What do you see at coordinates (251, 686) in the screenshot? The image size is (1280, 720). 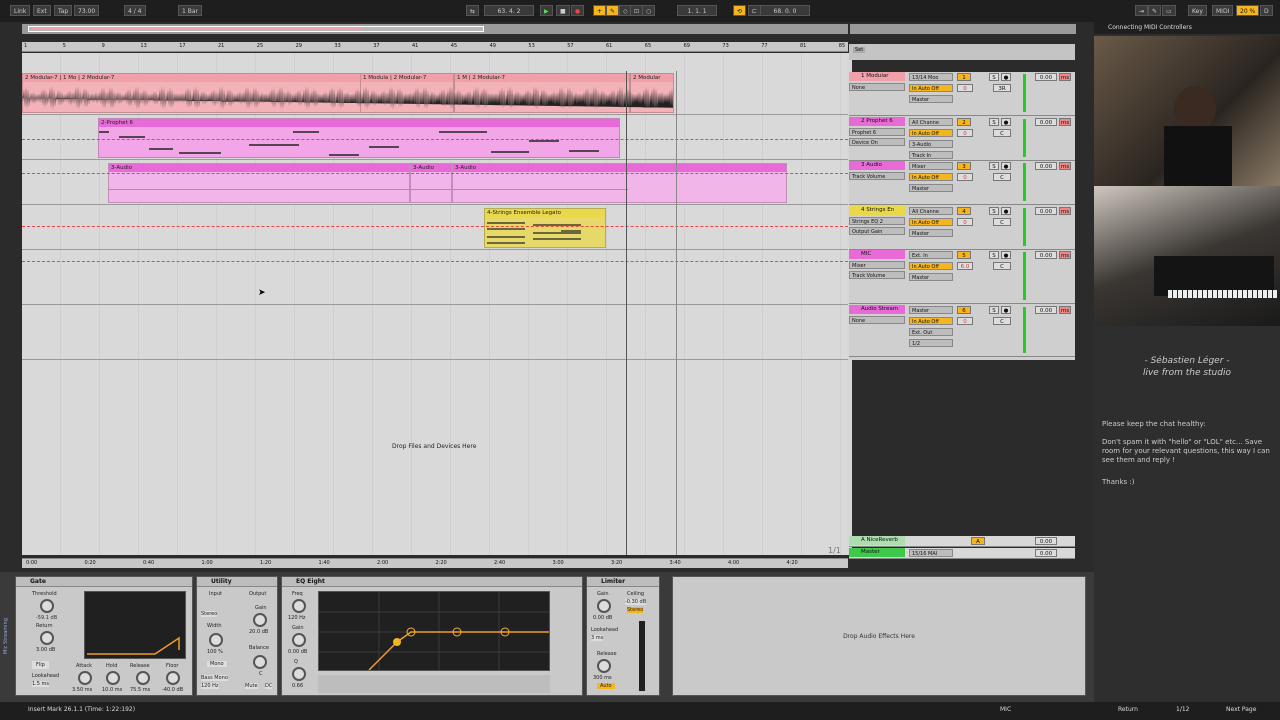 I see `mute-button: Mute` at bounding box center [251, 686].